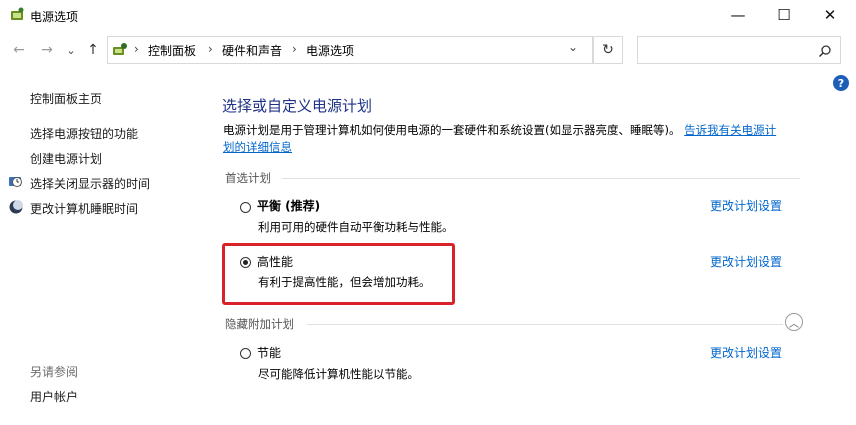 Image resolution: width=856 pixels, height=425 pixels. I want to click on window-title: 电源选项, so click(54, 17).